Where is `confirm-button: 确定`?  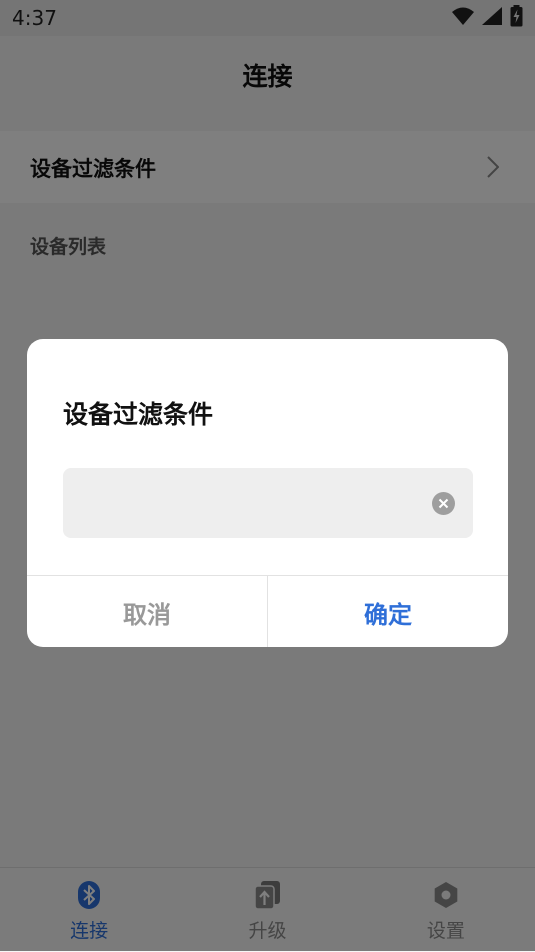 confirm-button: 确定 is located at coordinates (388, 611).